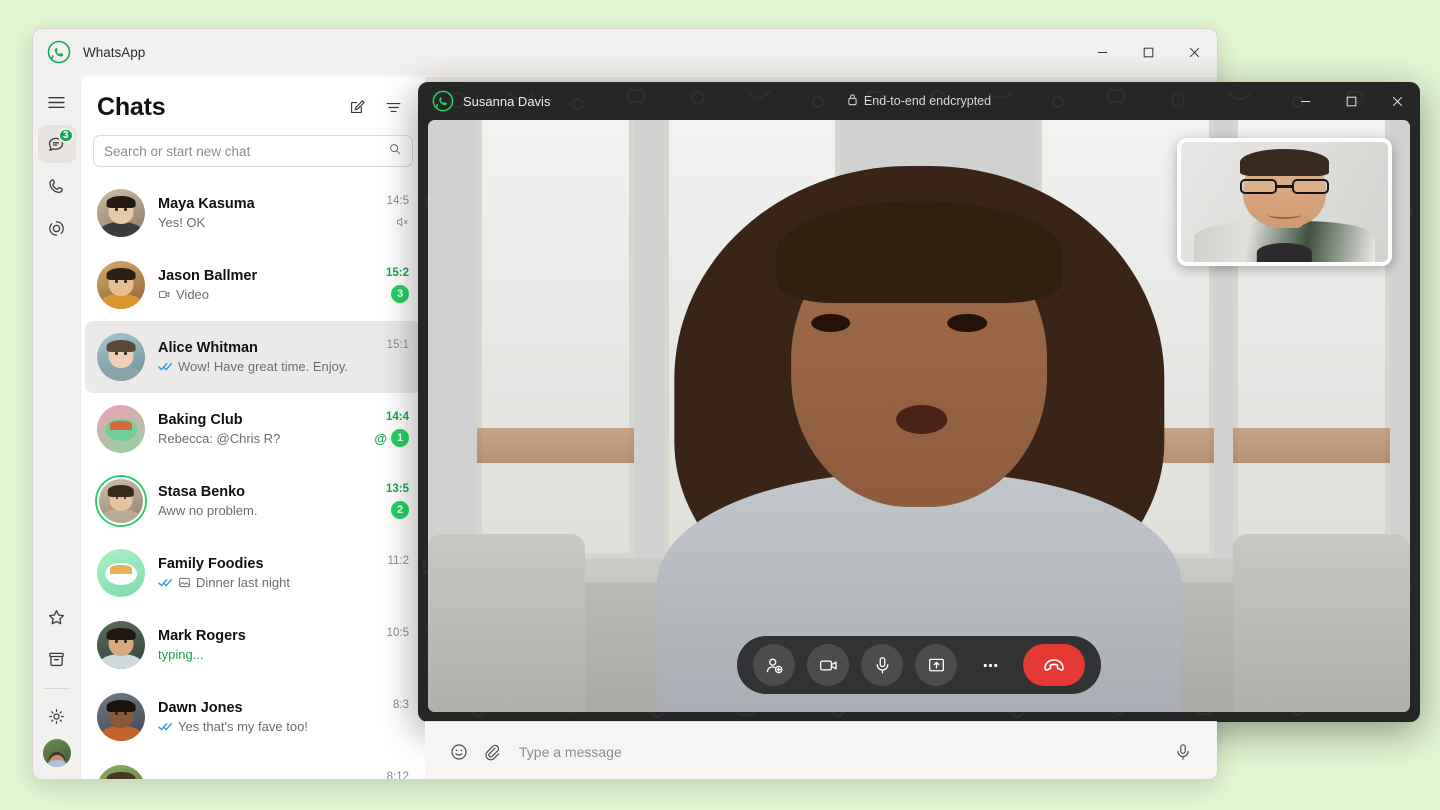  What do you see at coordinates (386, 213) in the screenshot?
I see `chat-item-meta: 14:5` at bounding box center [386, 213].